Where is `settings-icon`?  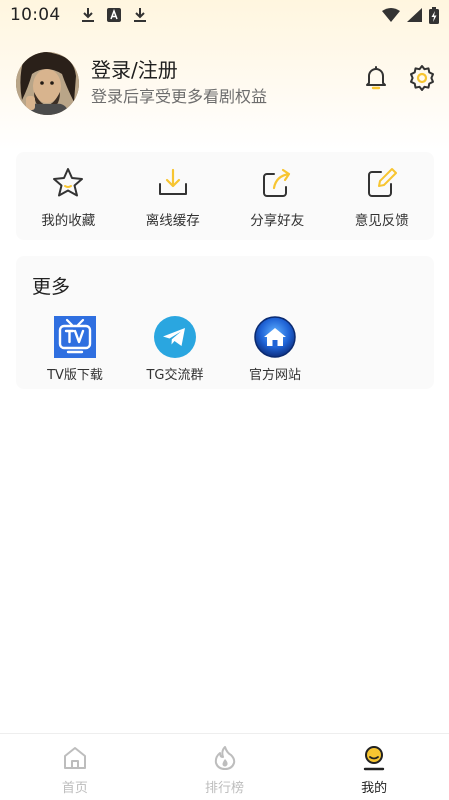 settings-icon is located at coordinates (422, 80).